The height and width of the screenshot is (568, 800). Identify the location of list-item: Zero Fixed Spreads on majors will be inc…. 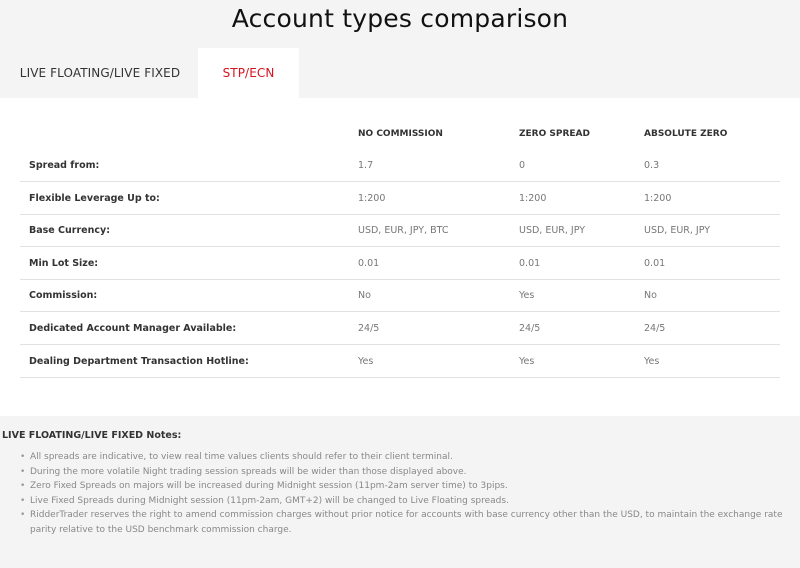
(405, 486).